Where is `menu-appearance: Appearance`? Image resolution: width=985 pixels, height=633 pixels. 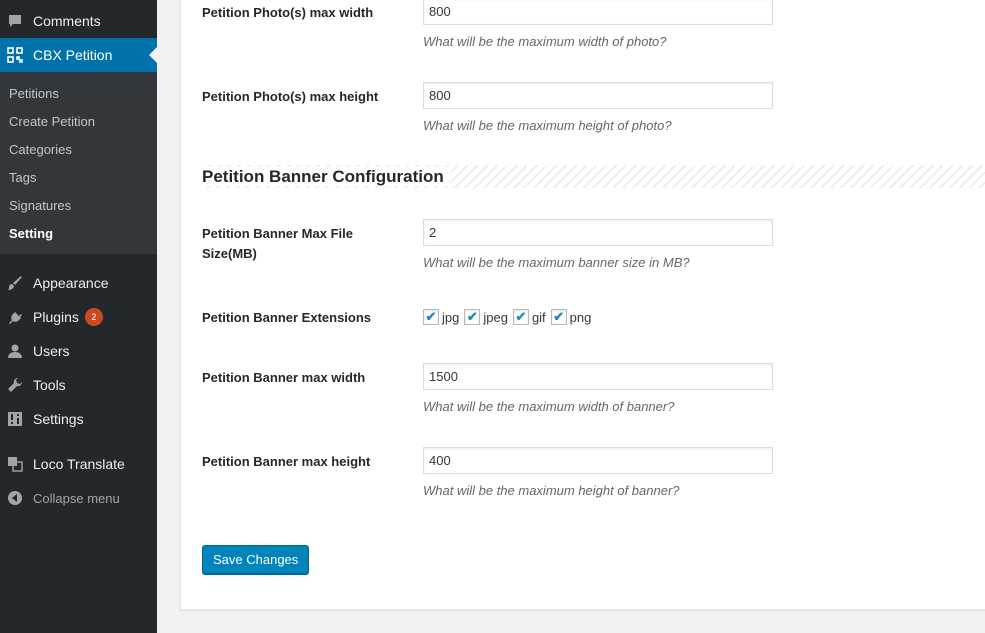 menu-appearance: Appearance is located at coordinates (78, 283).